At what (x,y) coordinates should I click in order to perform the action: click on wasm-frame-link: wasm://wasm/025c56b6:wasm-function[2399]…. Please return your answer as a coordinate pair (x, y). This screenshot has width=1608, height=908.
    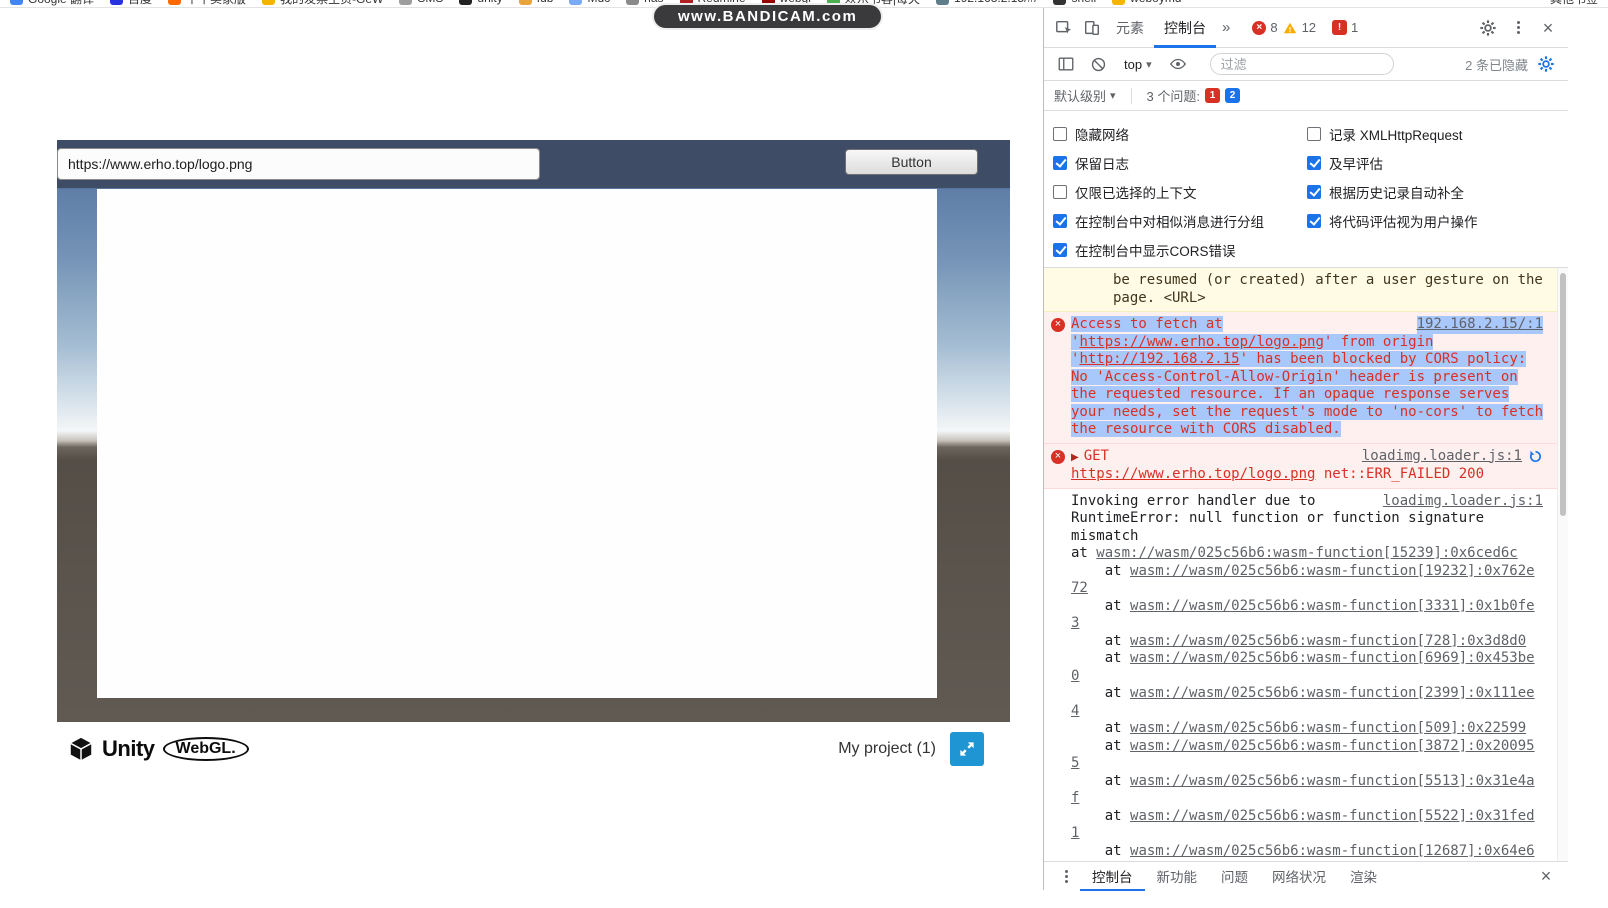
    Looking at the image, I should click on (1303, 702).